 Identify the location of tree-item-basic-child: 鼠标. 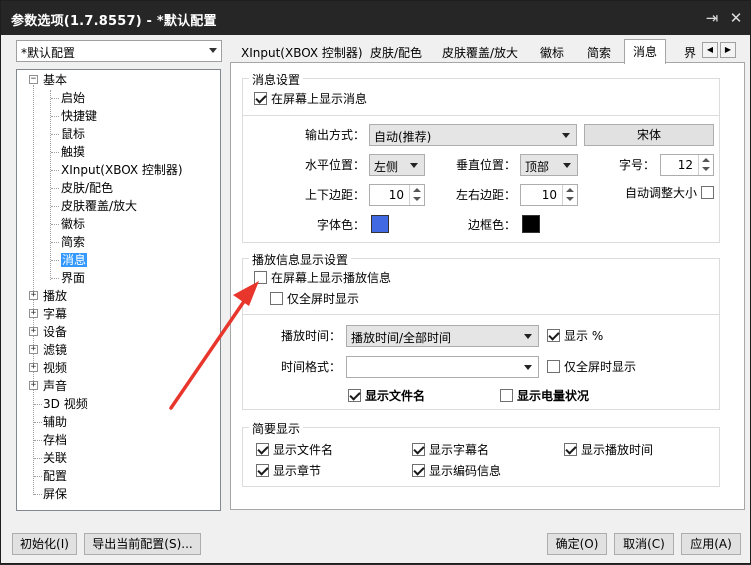
(73, 134).